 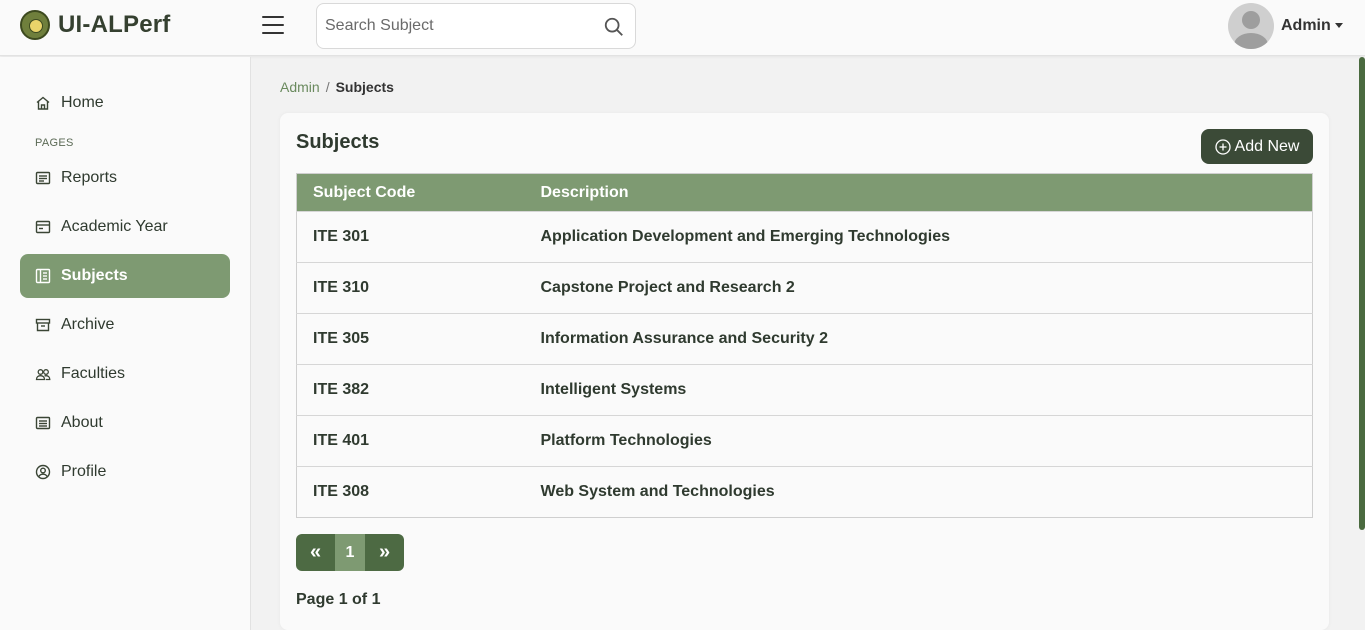 I want to click on user-menu: Admin, so click(x=1312, y=26).